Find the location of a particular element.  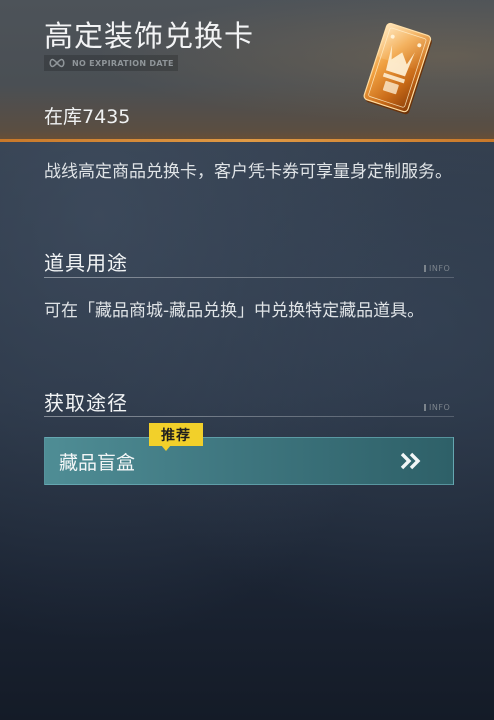

usage-divider is located at coordinates (249, 277).